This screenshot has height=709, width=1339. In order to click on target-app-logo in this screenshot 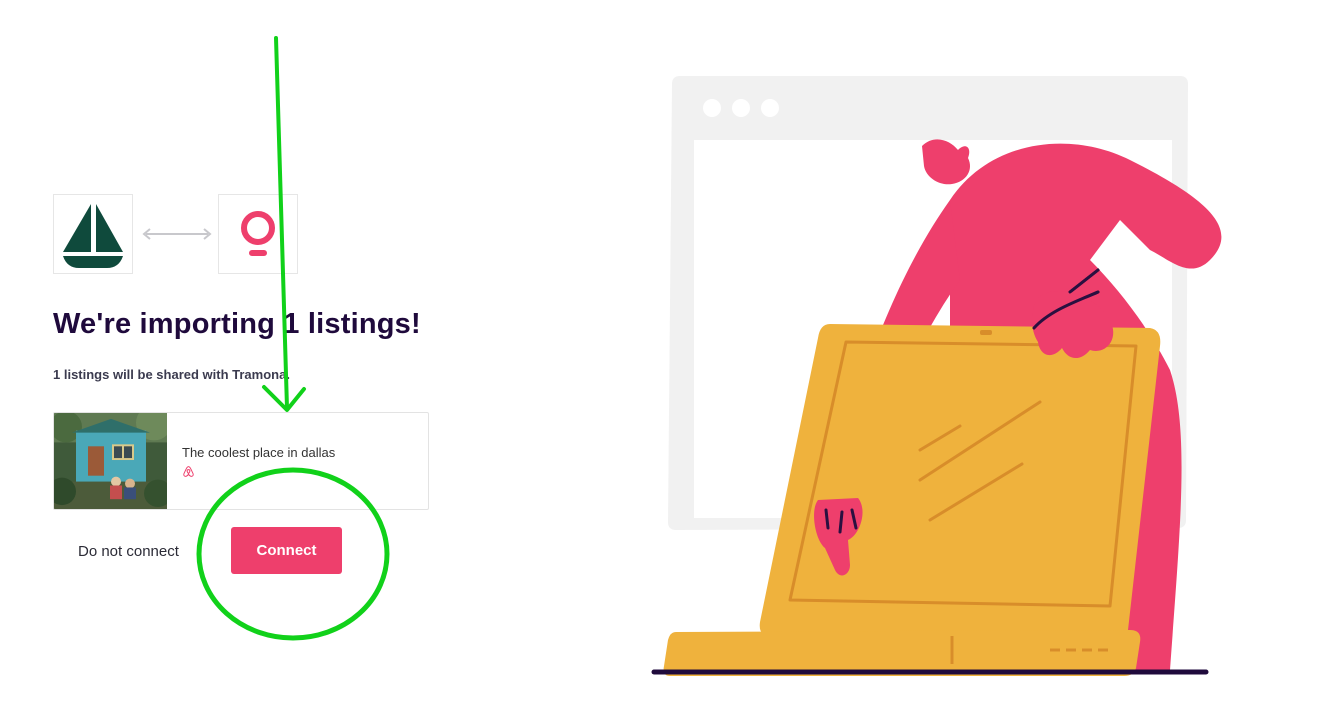, I will do `click(258, 234)`.